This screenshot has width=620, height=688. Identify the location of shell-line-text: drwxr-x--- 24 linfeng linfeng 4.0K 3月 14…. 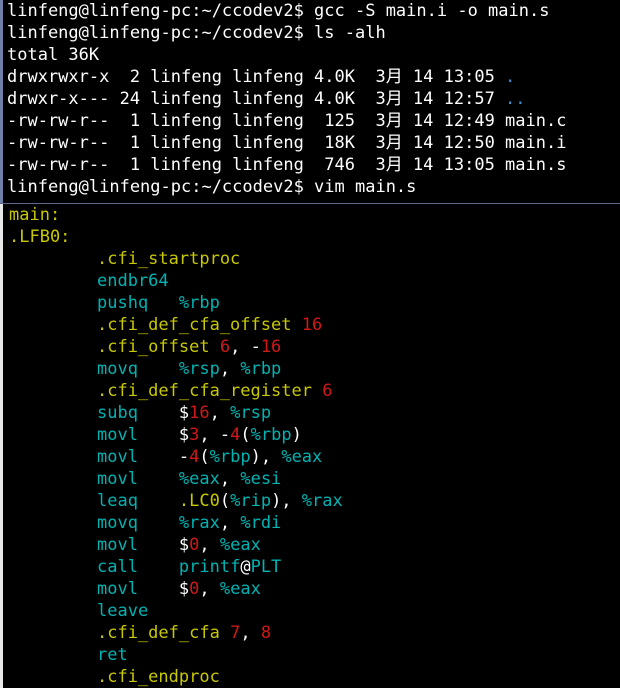
(256, 99).